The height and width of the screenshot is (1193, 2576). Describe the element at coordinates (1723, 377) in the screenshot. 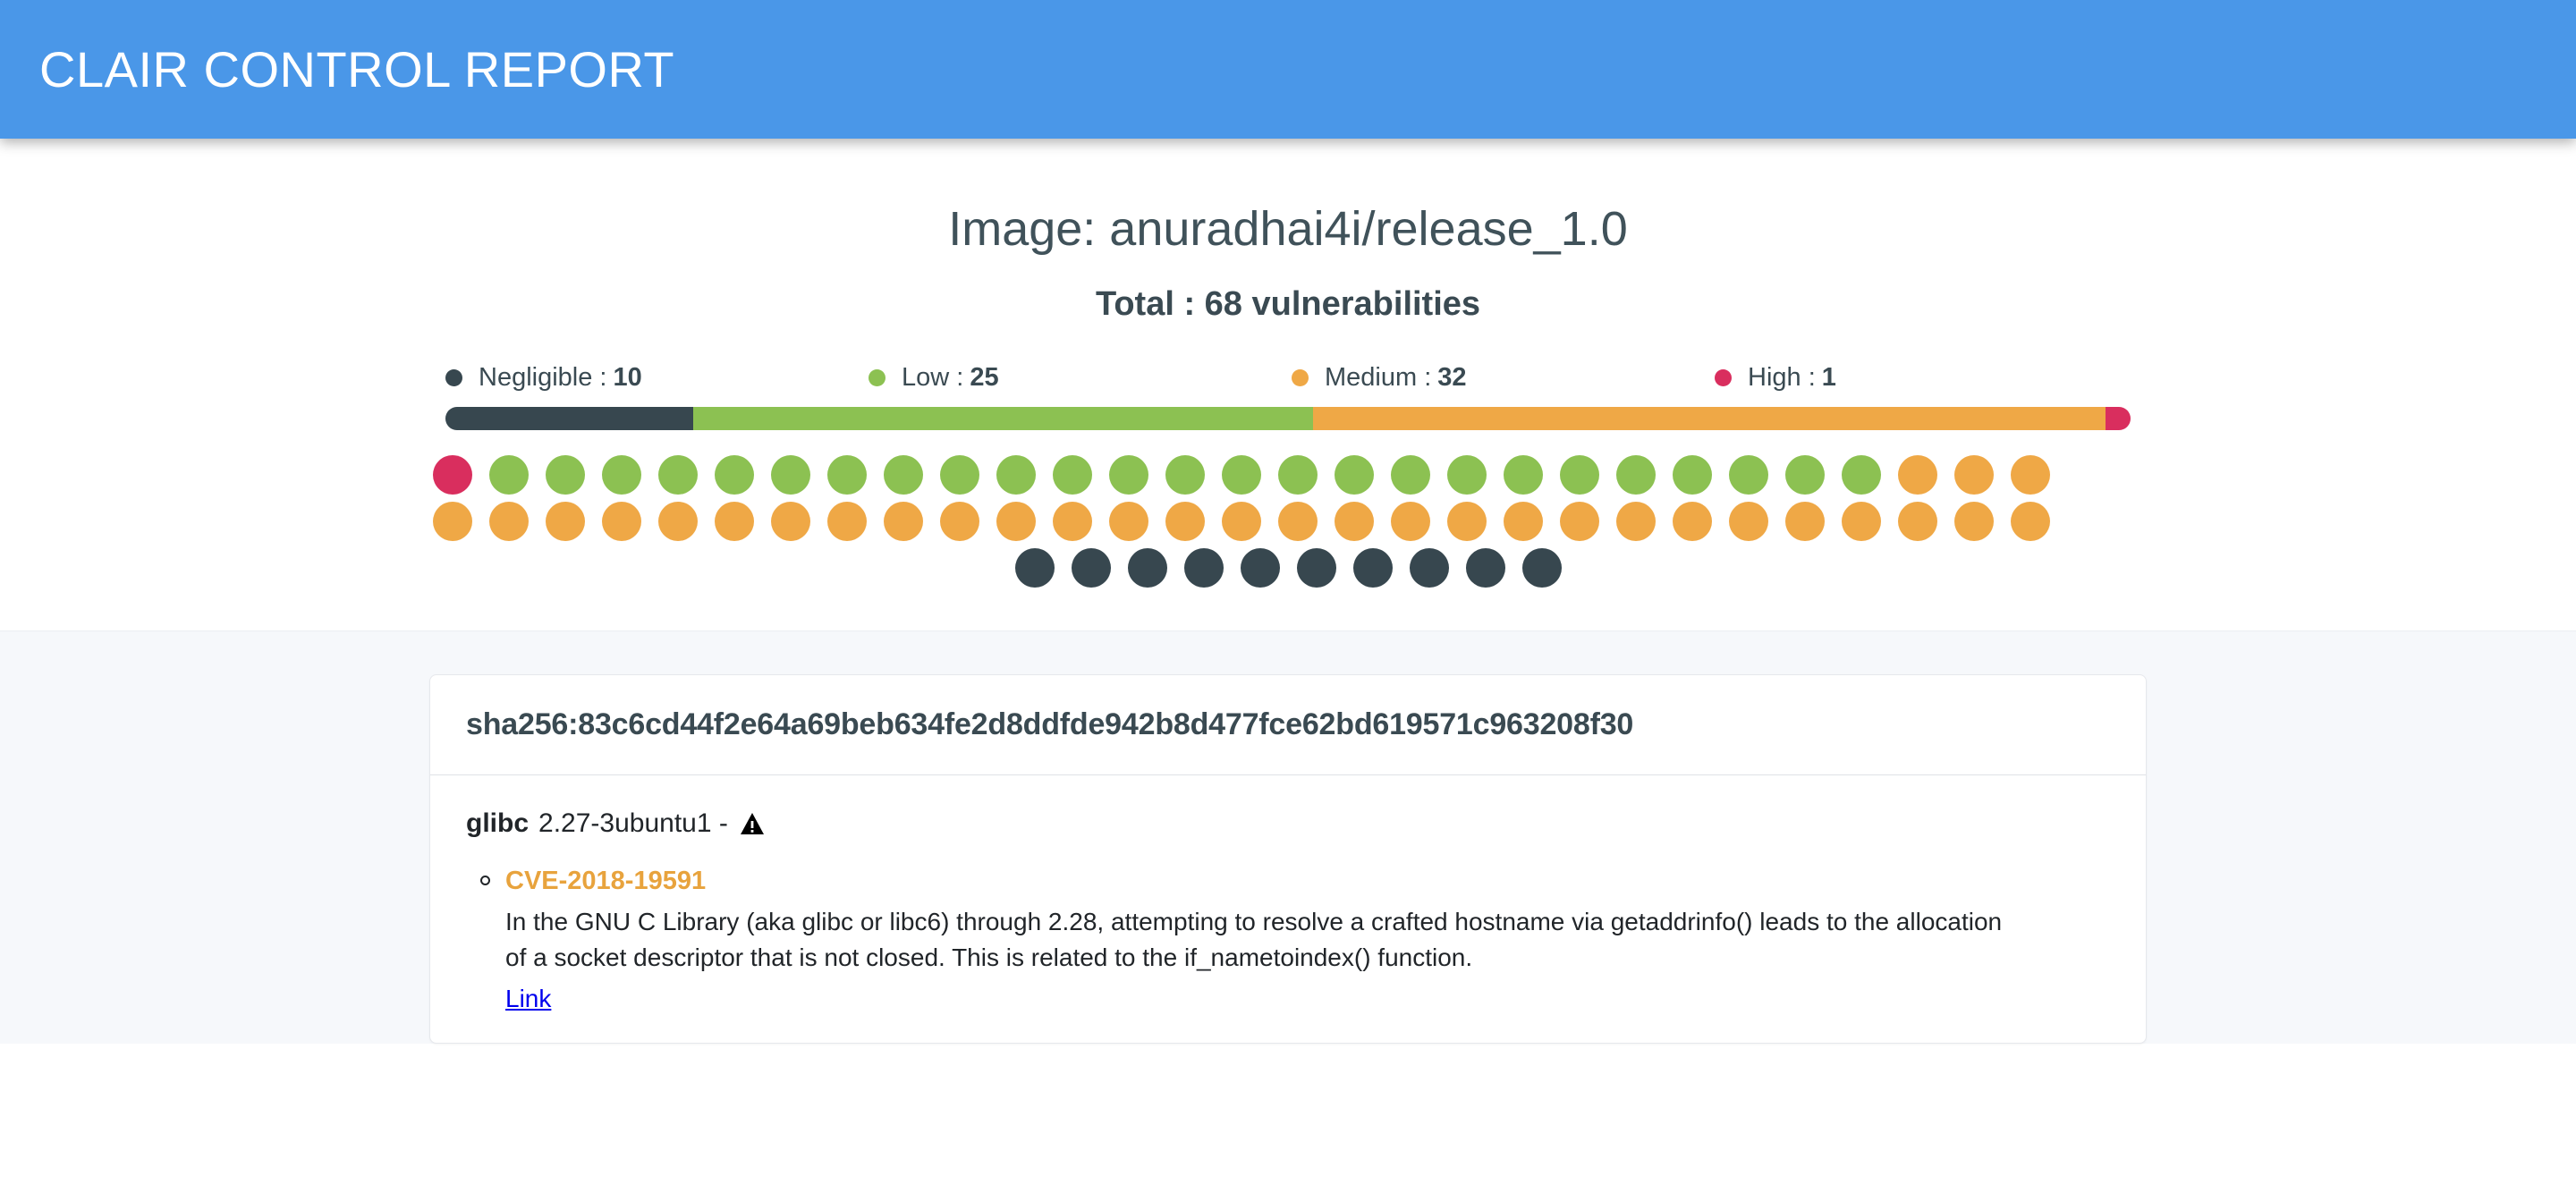

I see `legend-dot-high` at that location.